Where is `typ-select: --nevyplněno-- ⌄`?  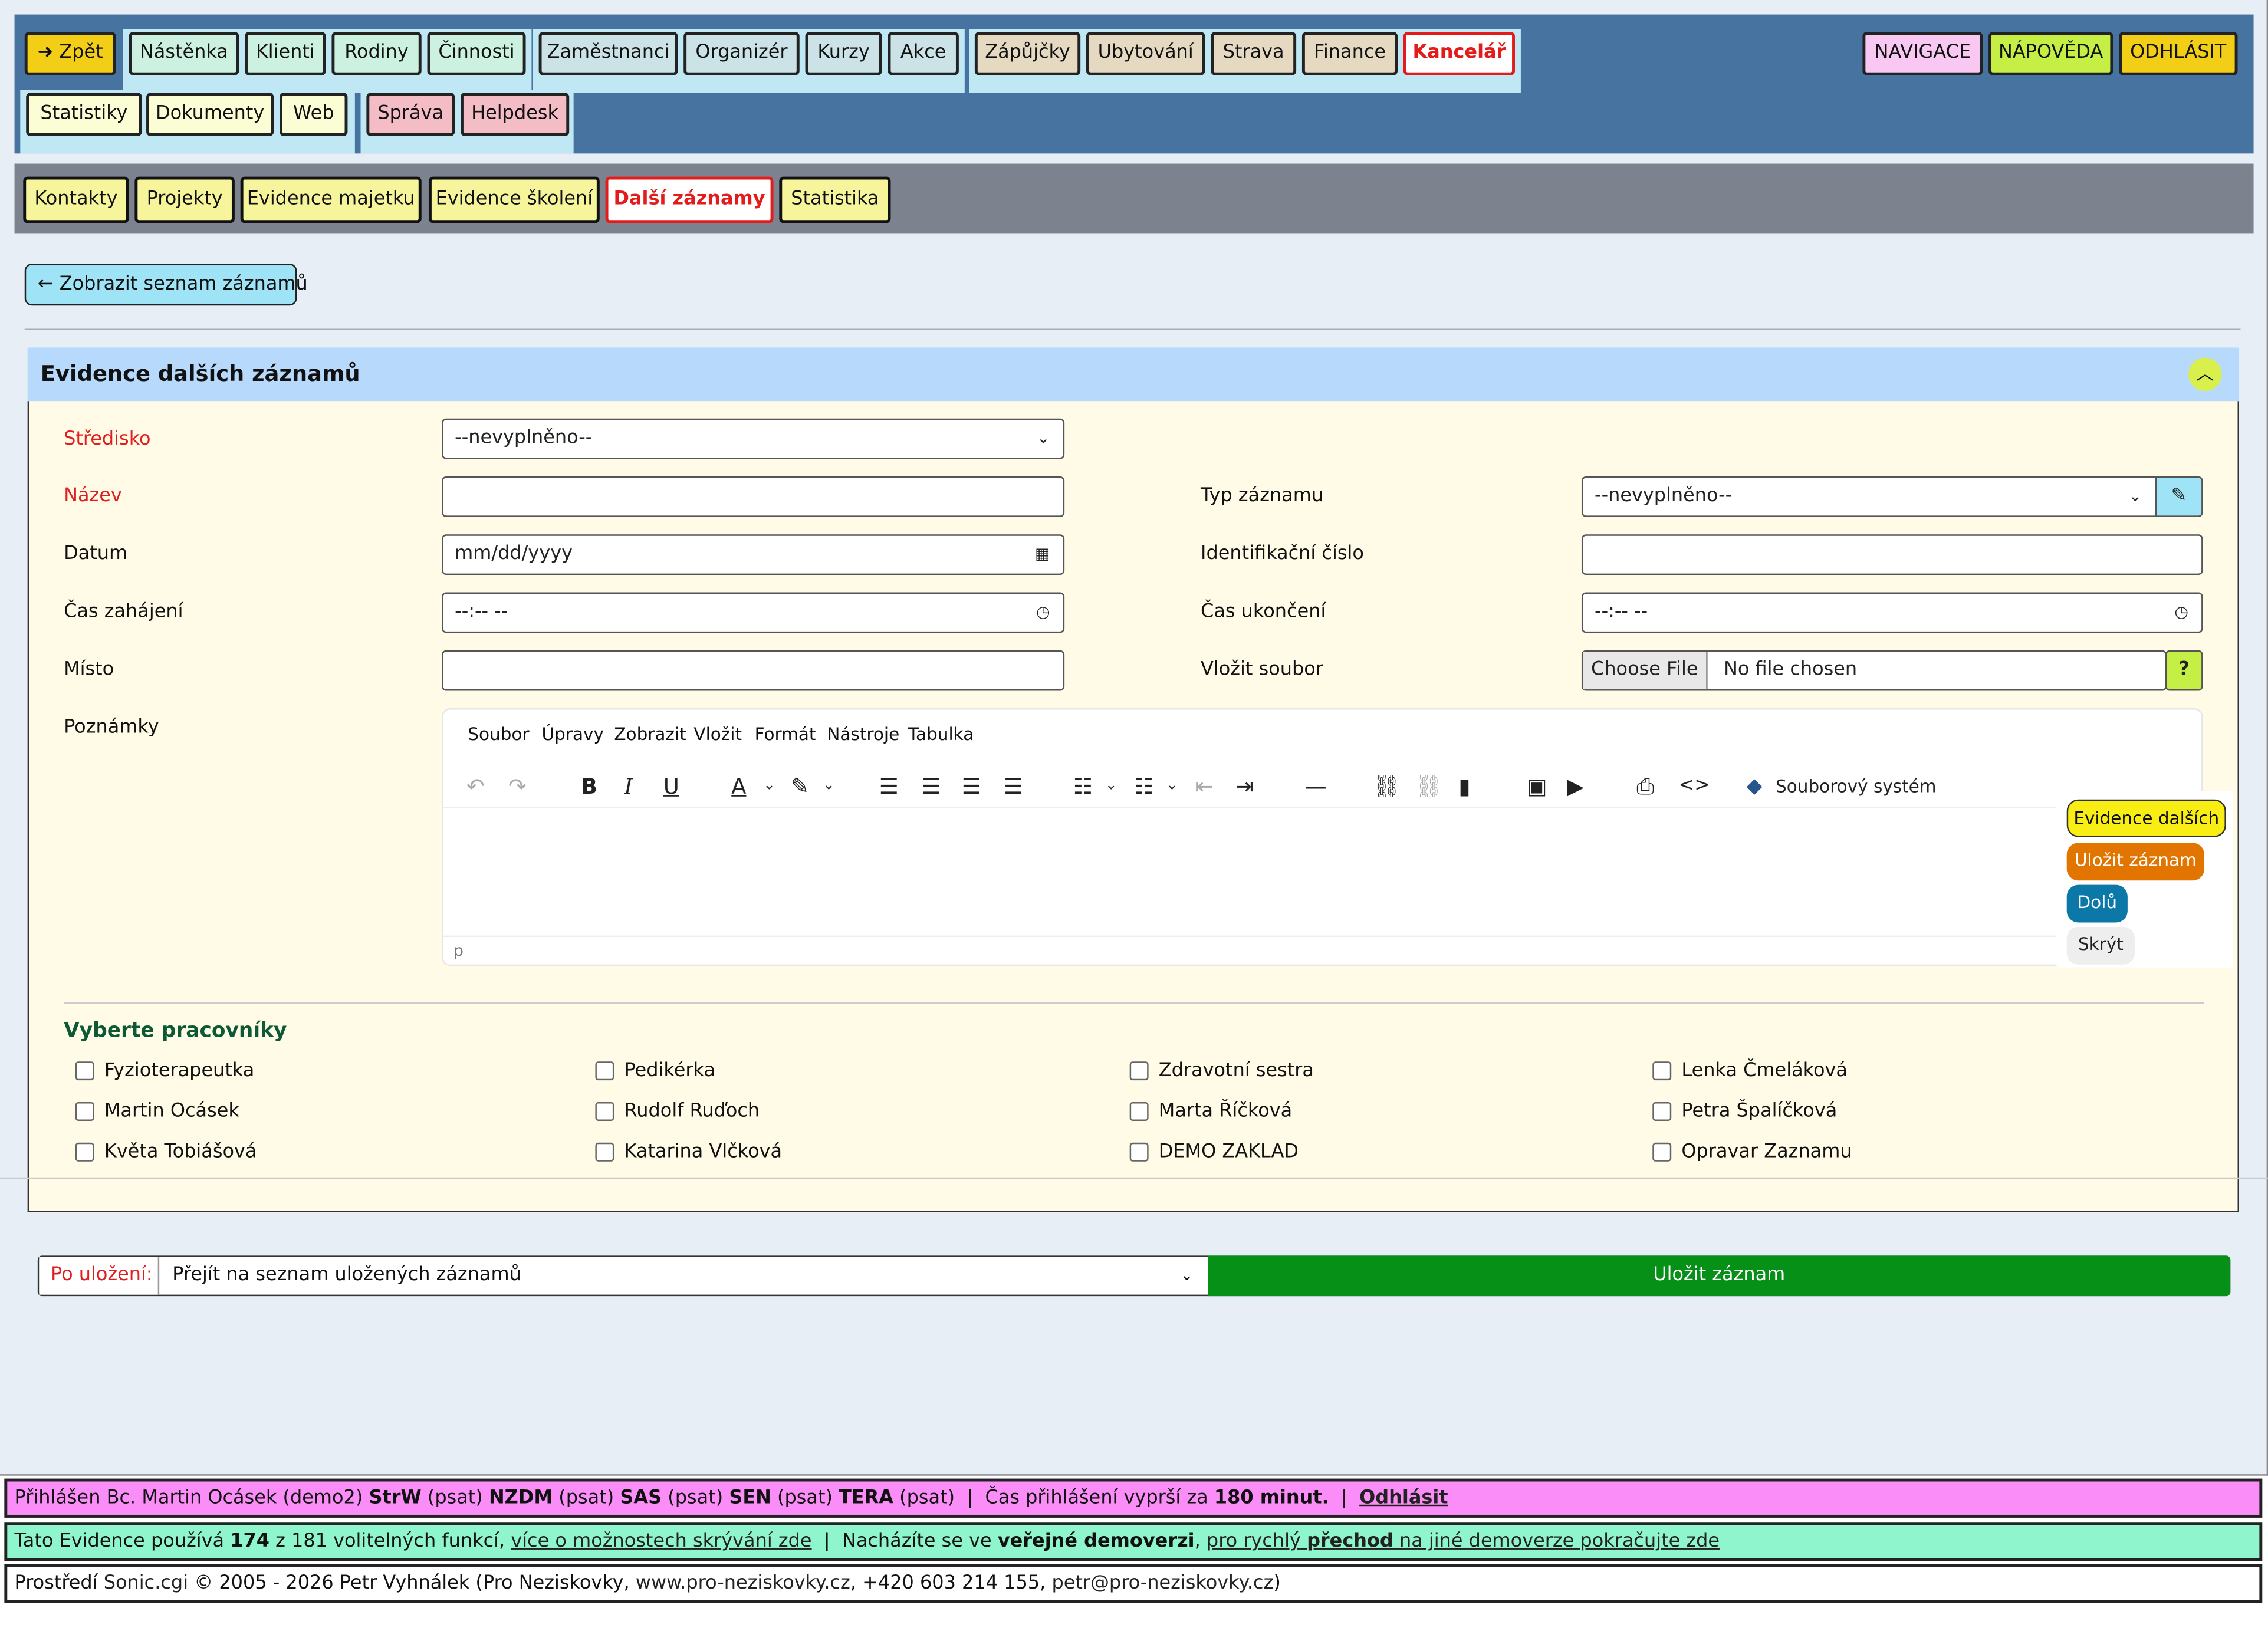 typ-select: --nevyplněno-- ⌄ is located at coordinates (1869, 497).